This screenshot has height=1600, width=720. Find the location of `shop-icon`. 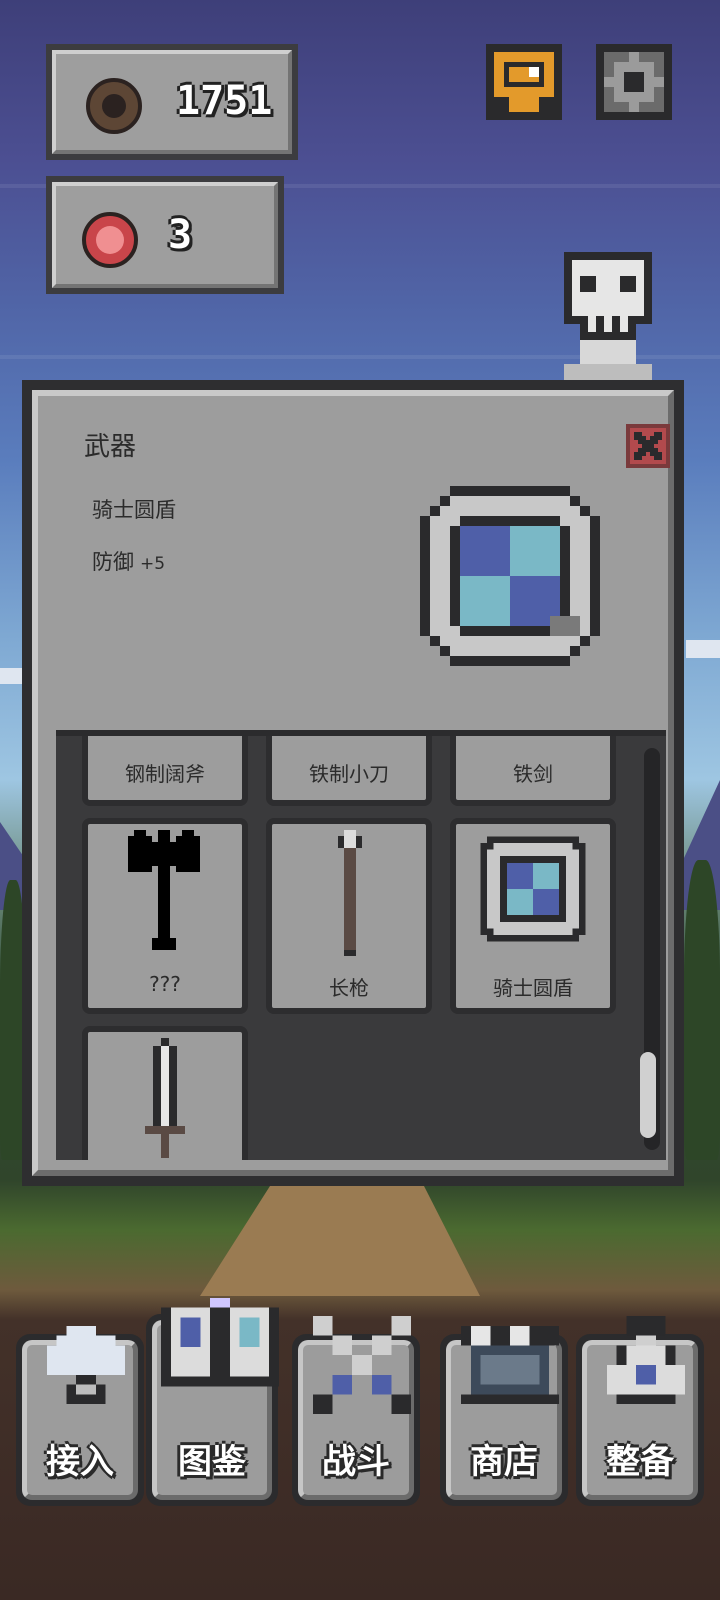

shop-icon is located at coordinates (510, 1365).